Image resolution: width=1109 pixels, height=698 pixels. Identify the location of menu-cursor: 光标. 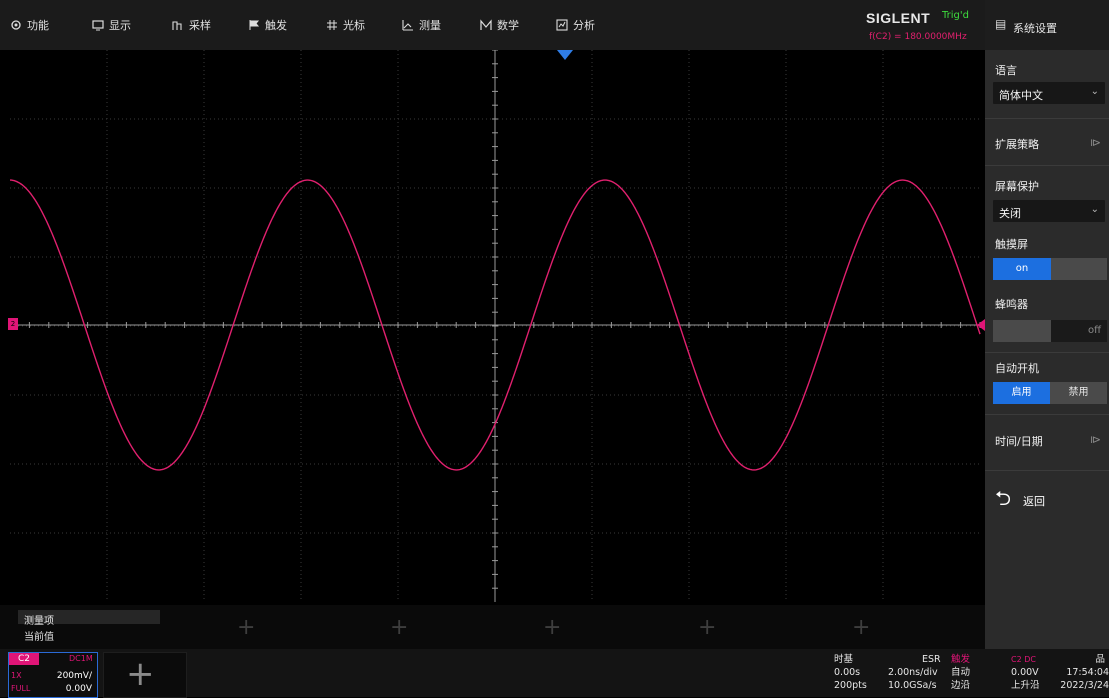
(345, 25).